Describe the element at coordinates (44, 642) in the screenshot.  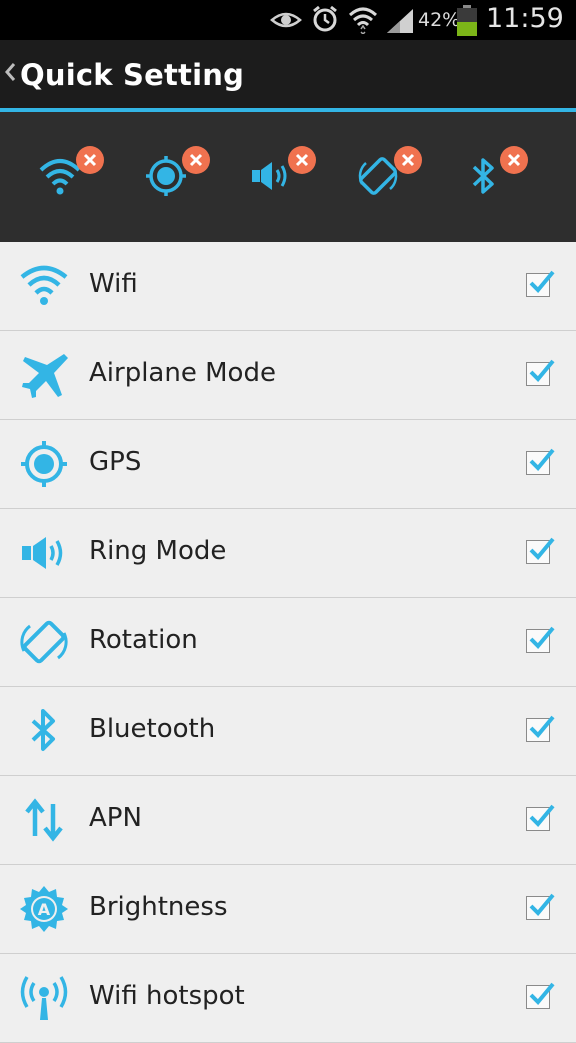
I see `rotation-icon` at that location.